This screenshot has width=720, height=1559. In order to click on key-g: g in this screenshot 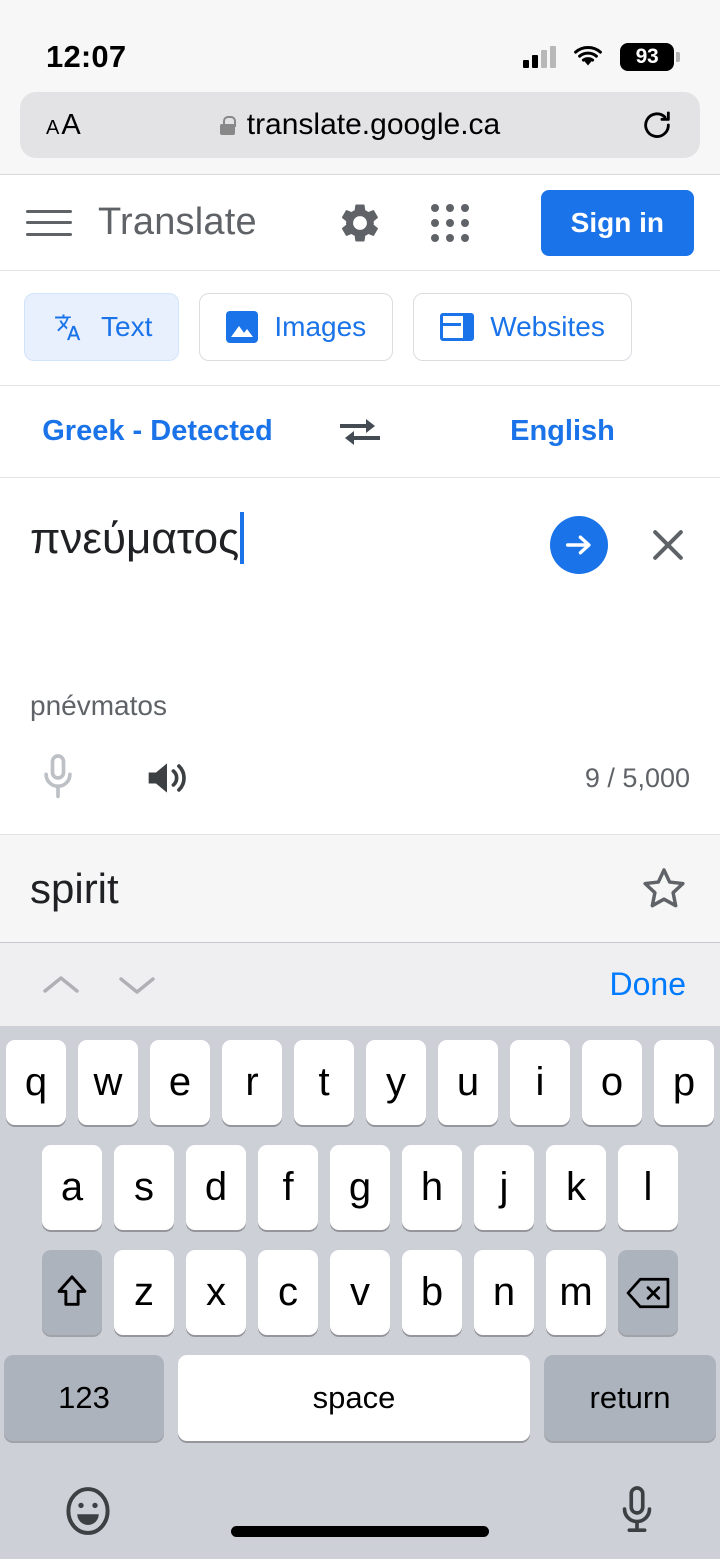, I will do `click(360, 1187)`.